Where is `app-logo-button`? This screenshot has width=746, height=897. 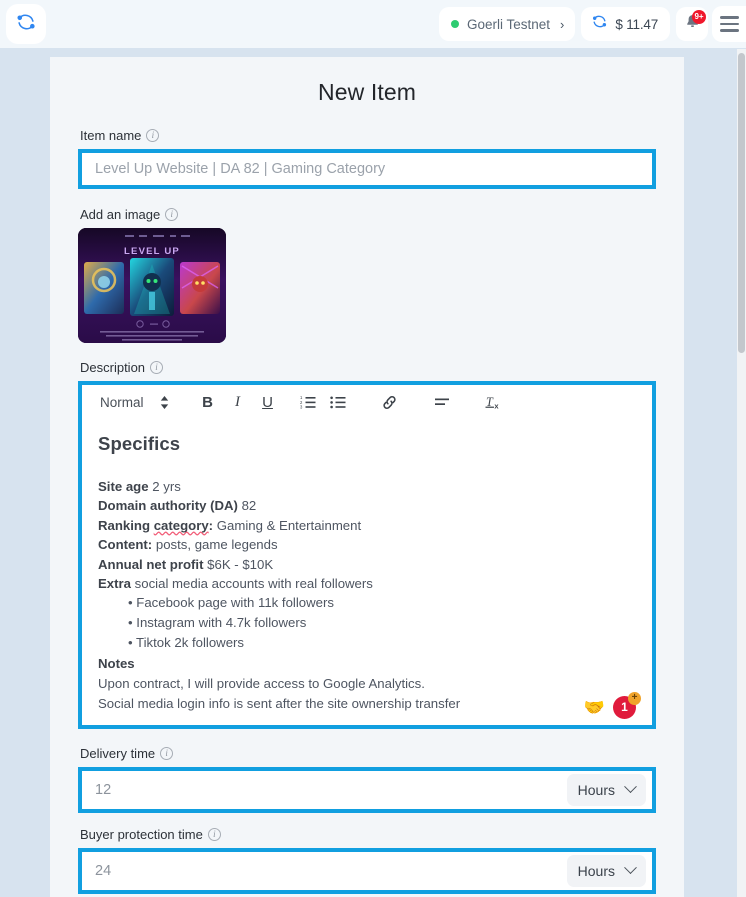
app-logo-button is located at coordinates (26, 24).